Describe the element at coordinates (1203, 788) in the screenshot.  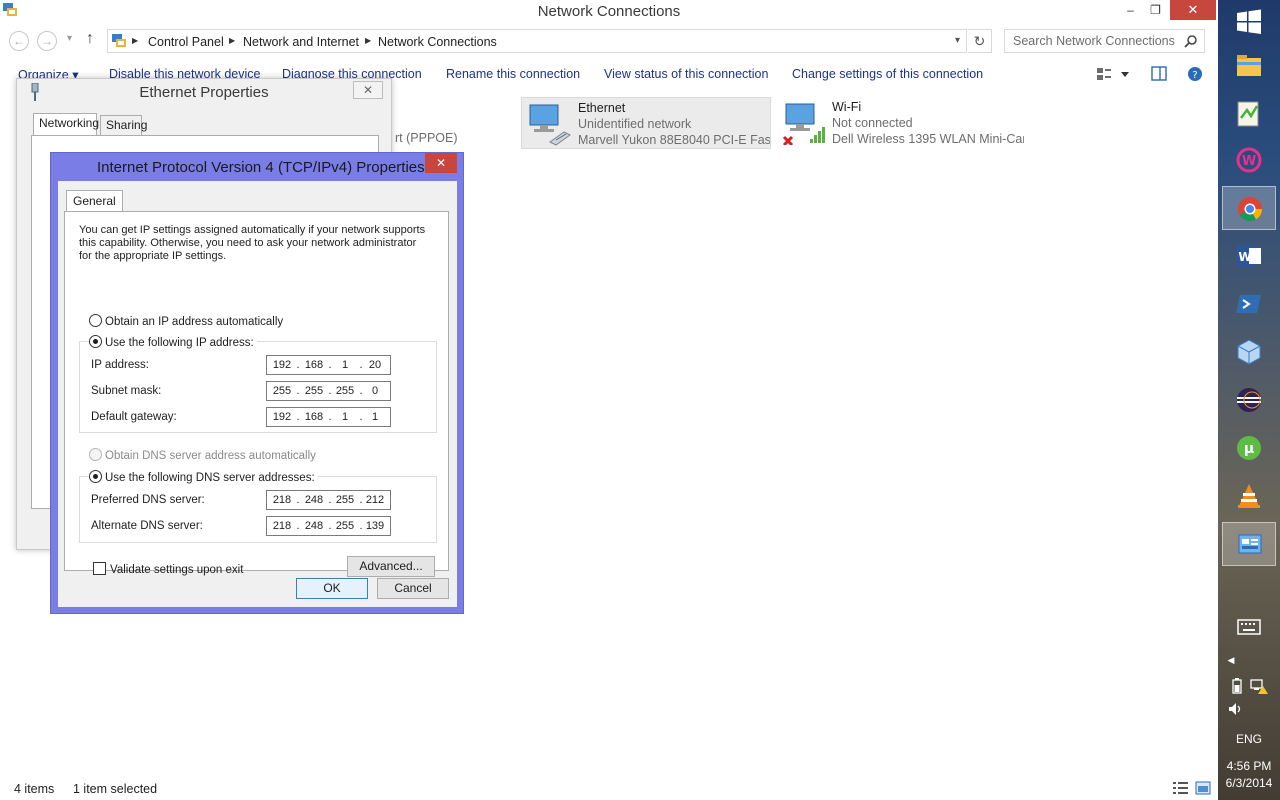
I see `large-icons-view-icon` at that location.